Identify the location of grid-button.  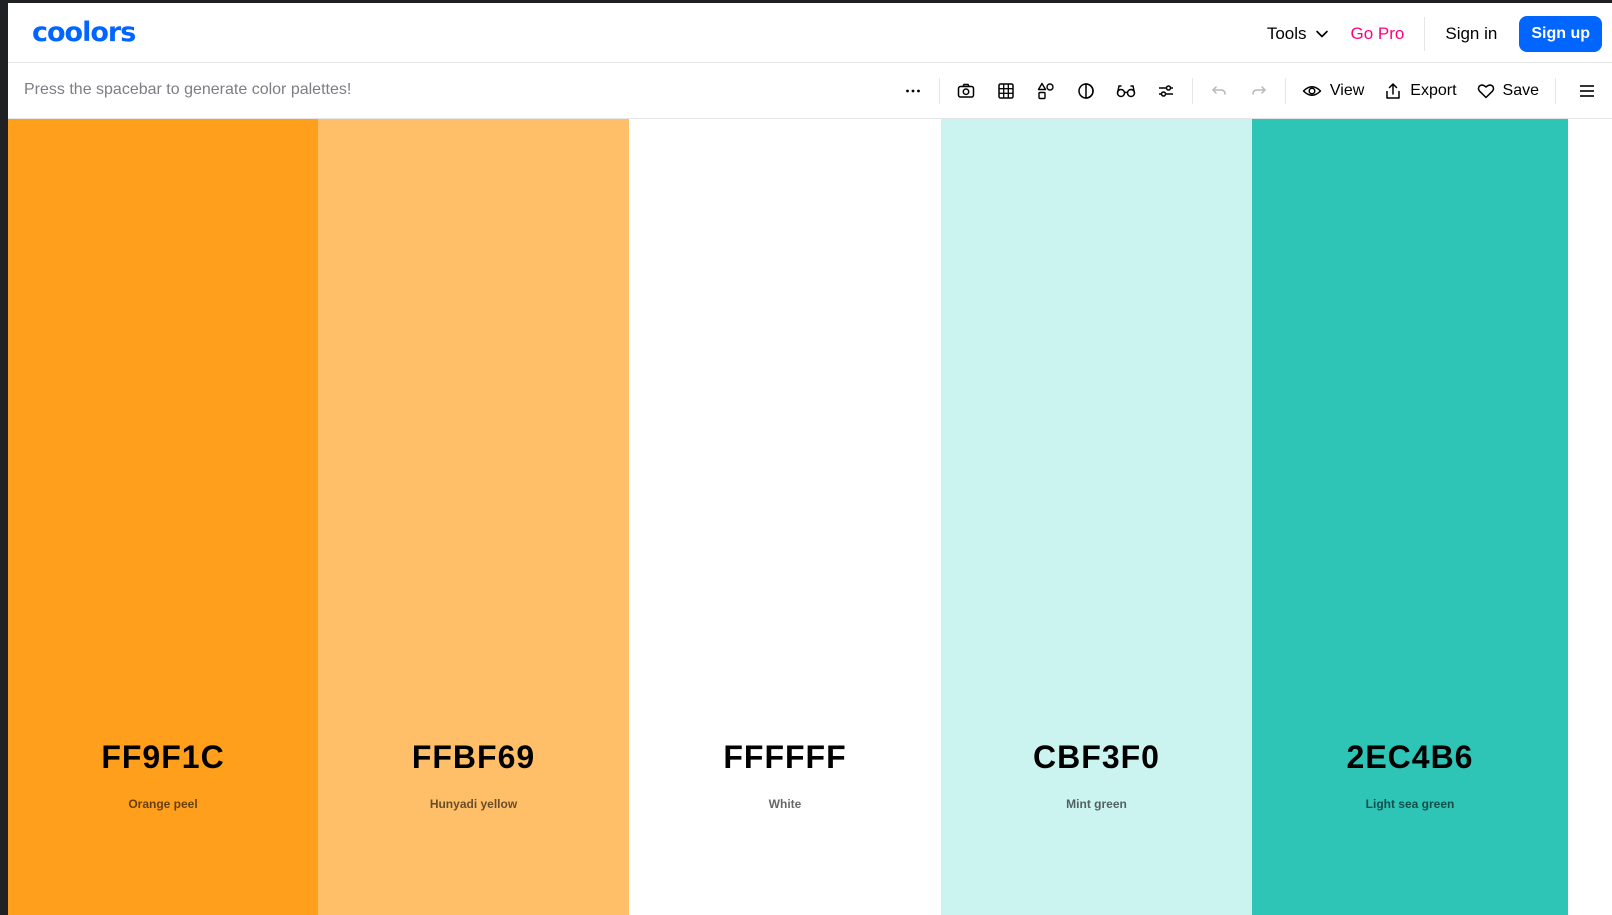
(1006, 91).